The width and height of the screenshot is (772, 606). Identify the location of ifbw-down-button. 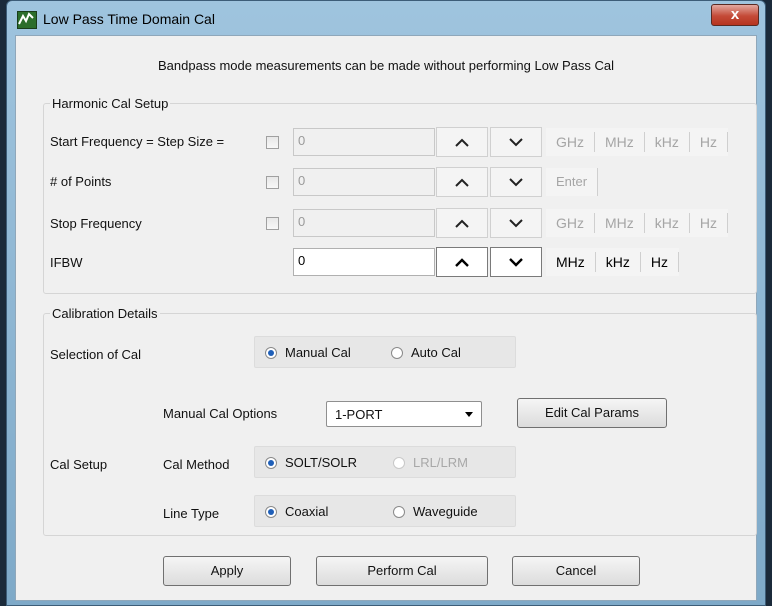
(516, 262).